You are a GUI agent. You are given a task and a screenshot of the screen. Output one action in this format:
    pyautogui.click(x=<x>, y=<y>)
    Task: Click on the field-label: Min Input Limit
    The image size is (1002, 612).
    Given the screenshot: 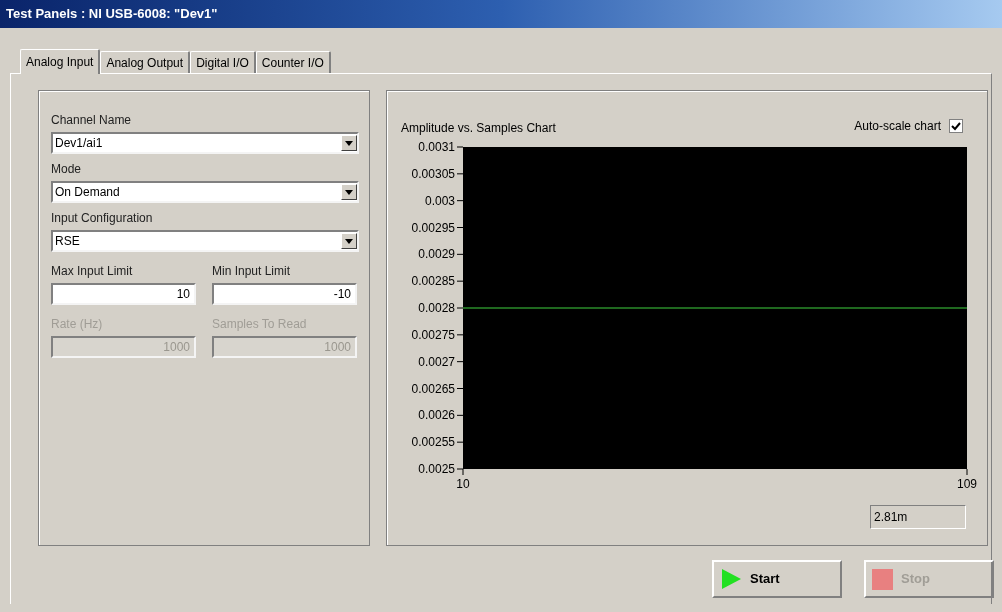 What is the action you would take?
    pyautogui.click(x=252, y=271)
    